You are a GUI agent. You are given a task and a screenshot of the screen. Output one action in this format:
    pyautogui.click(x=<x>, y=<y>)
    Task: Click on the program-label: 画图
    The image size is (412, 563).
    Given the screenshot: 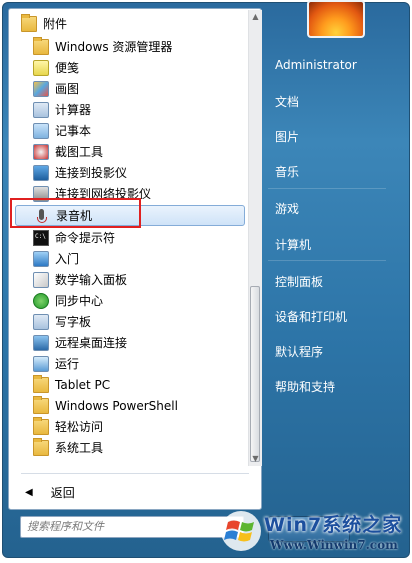 What is the action you would take?
    pyautogui.click(x=67, y=89)
    